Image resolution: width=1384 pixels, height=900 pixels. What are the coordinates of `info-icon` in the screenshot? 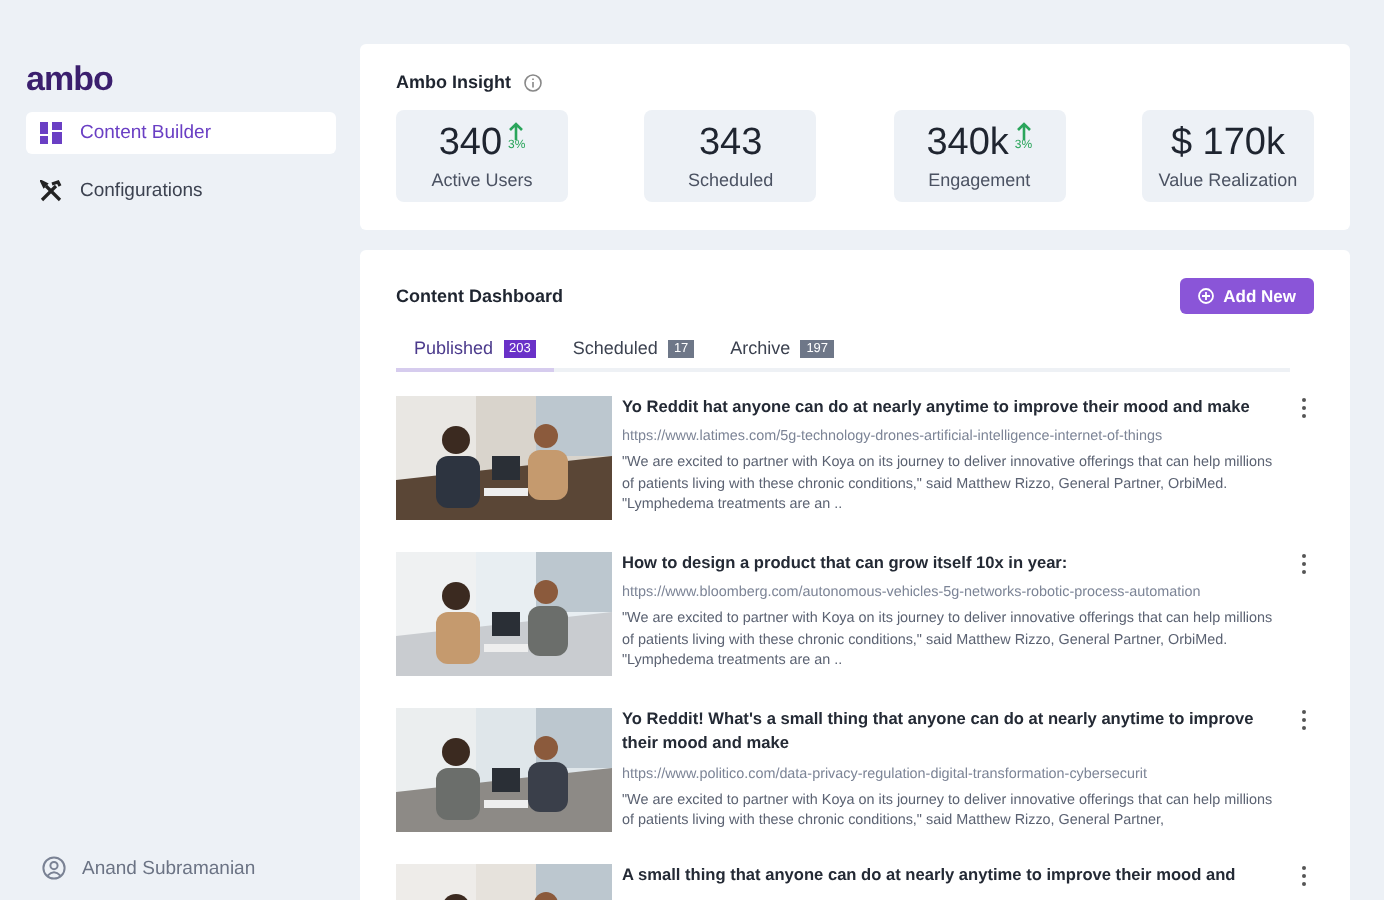 It's located at (532, 82).